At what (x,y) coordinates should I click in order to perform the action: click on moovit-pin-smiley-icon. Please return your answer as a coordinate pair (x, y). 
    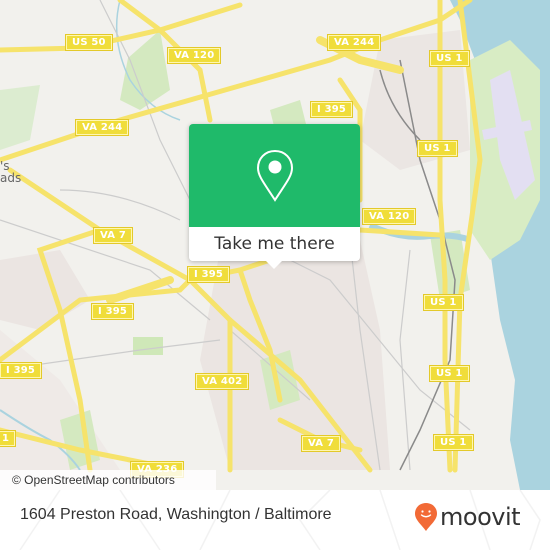
    Looking at the image, I should click on (426, 517).